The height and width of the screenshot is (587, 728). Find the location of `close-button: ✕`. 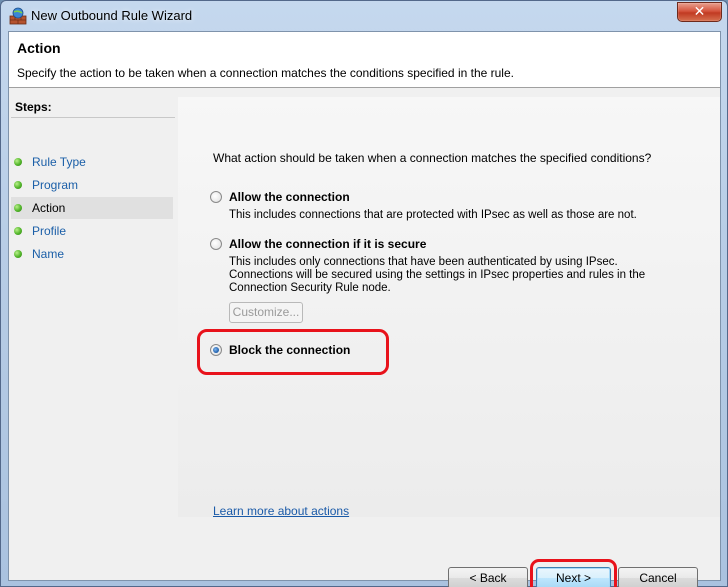

close-button: ✕ is located at coordinates (699, 12).